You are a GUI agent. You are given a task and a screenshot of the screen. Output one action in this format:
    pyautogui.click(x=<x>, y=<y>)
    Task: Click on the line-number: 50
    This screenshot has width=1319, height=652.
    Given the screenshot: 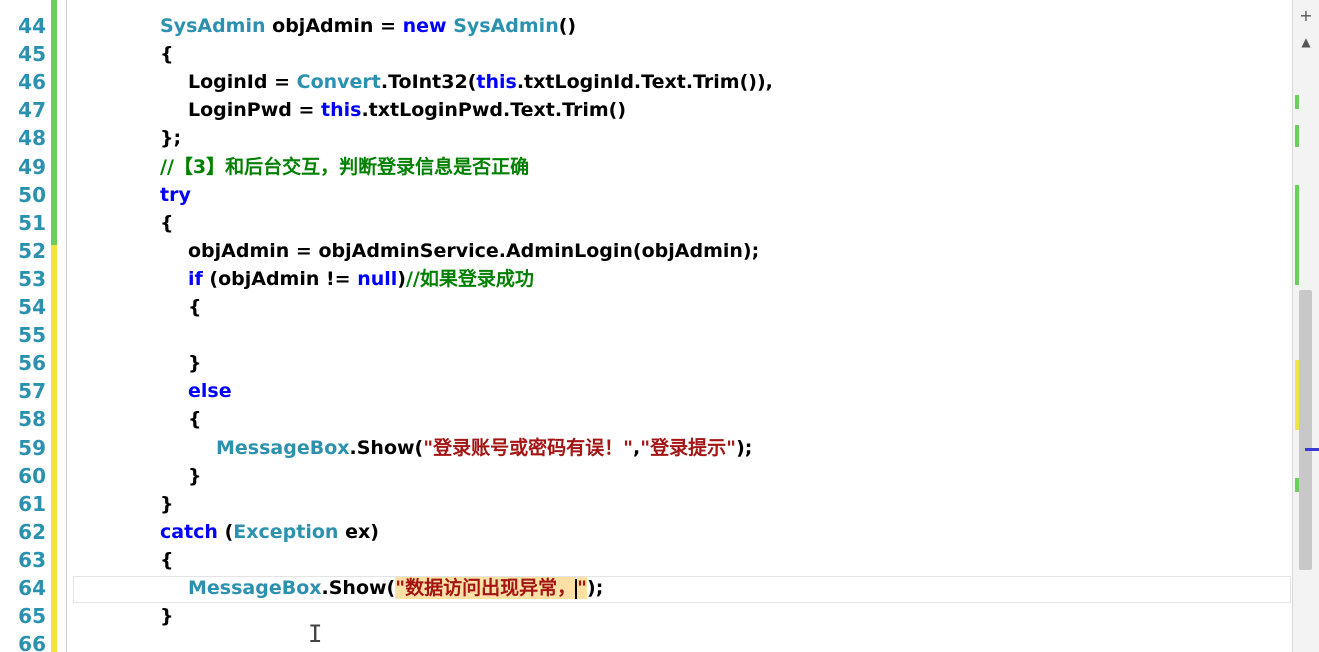 What is the action you would take?
    pyautogui.click(x=32, y=194)
    